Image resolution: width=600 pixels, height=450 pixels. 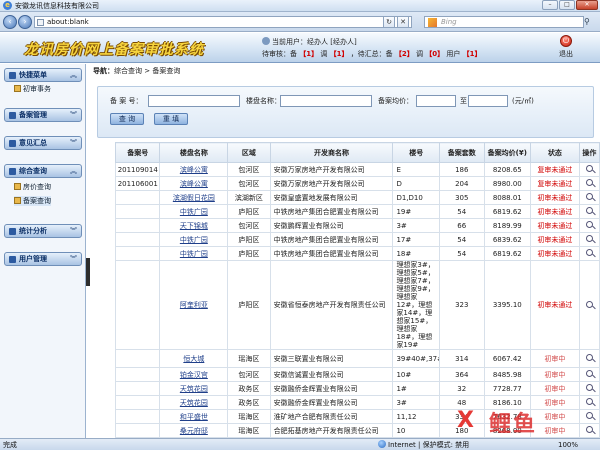 I want to click on sidebar-group-opinion-summary: 意见汇总 ︾, so click(x=43, y=143).